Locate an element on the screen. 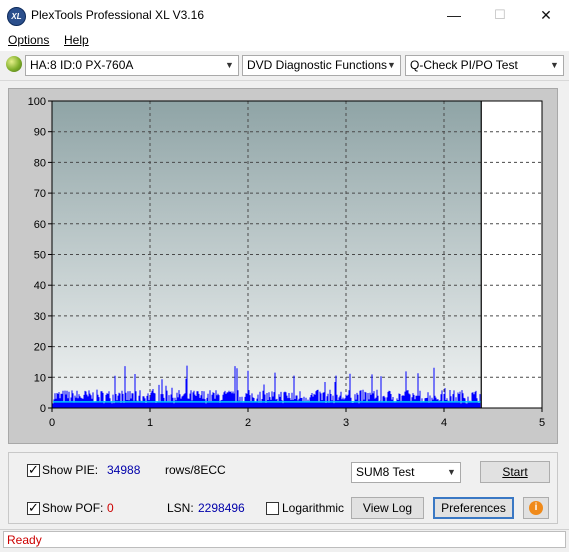 Image resolution: width=569 pixels, height=552 pixels. x-tick-label: 4 is located at coordinates (444, 423).